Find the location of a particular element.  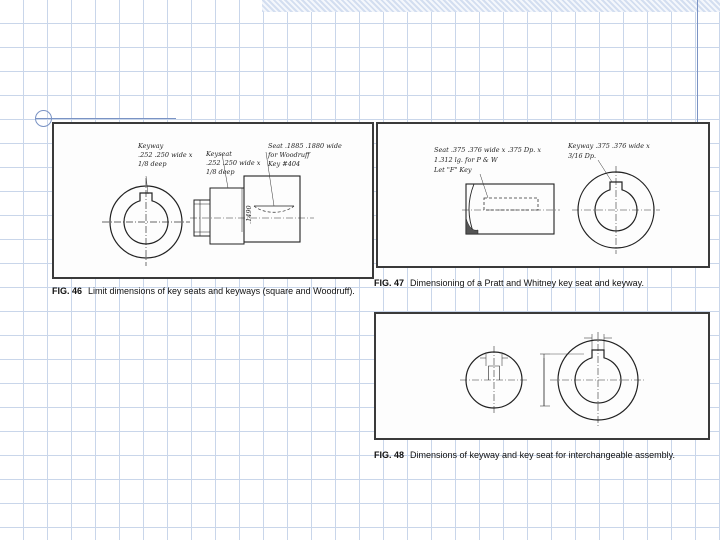

fig46-keyseat-note-line1: Keyseat is located at coordinates (218, 154).